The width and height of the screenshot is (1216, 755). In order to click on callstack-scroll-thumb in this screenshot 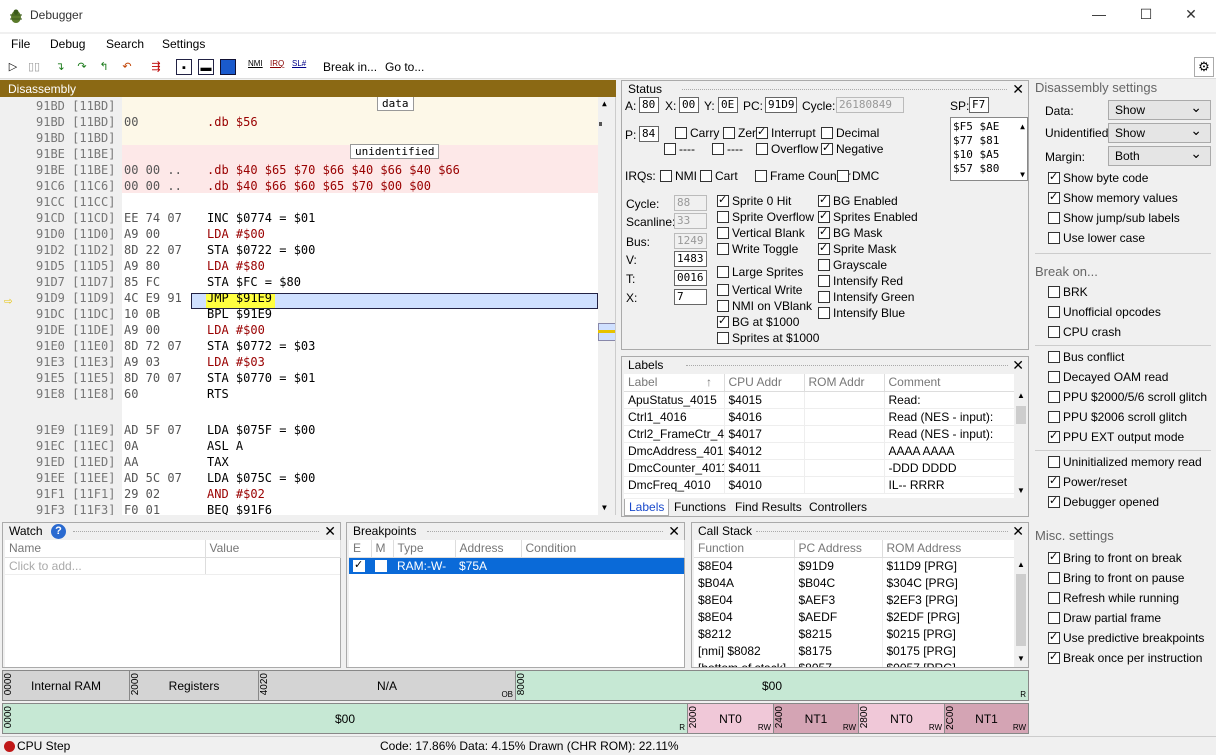, I will do `click(1021, 610)`.